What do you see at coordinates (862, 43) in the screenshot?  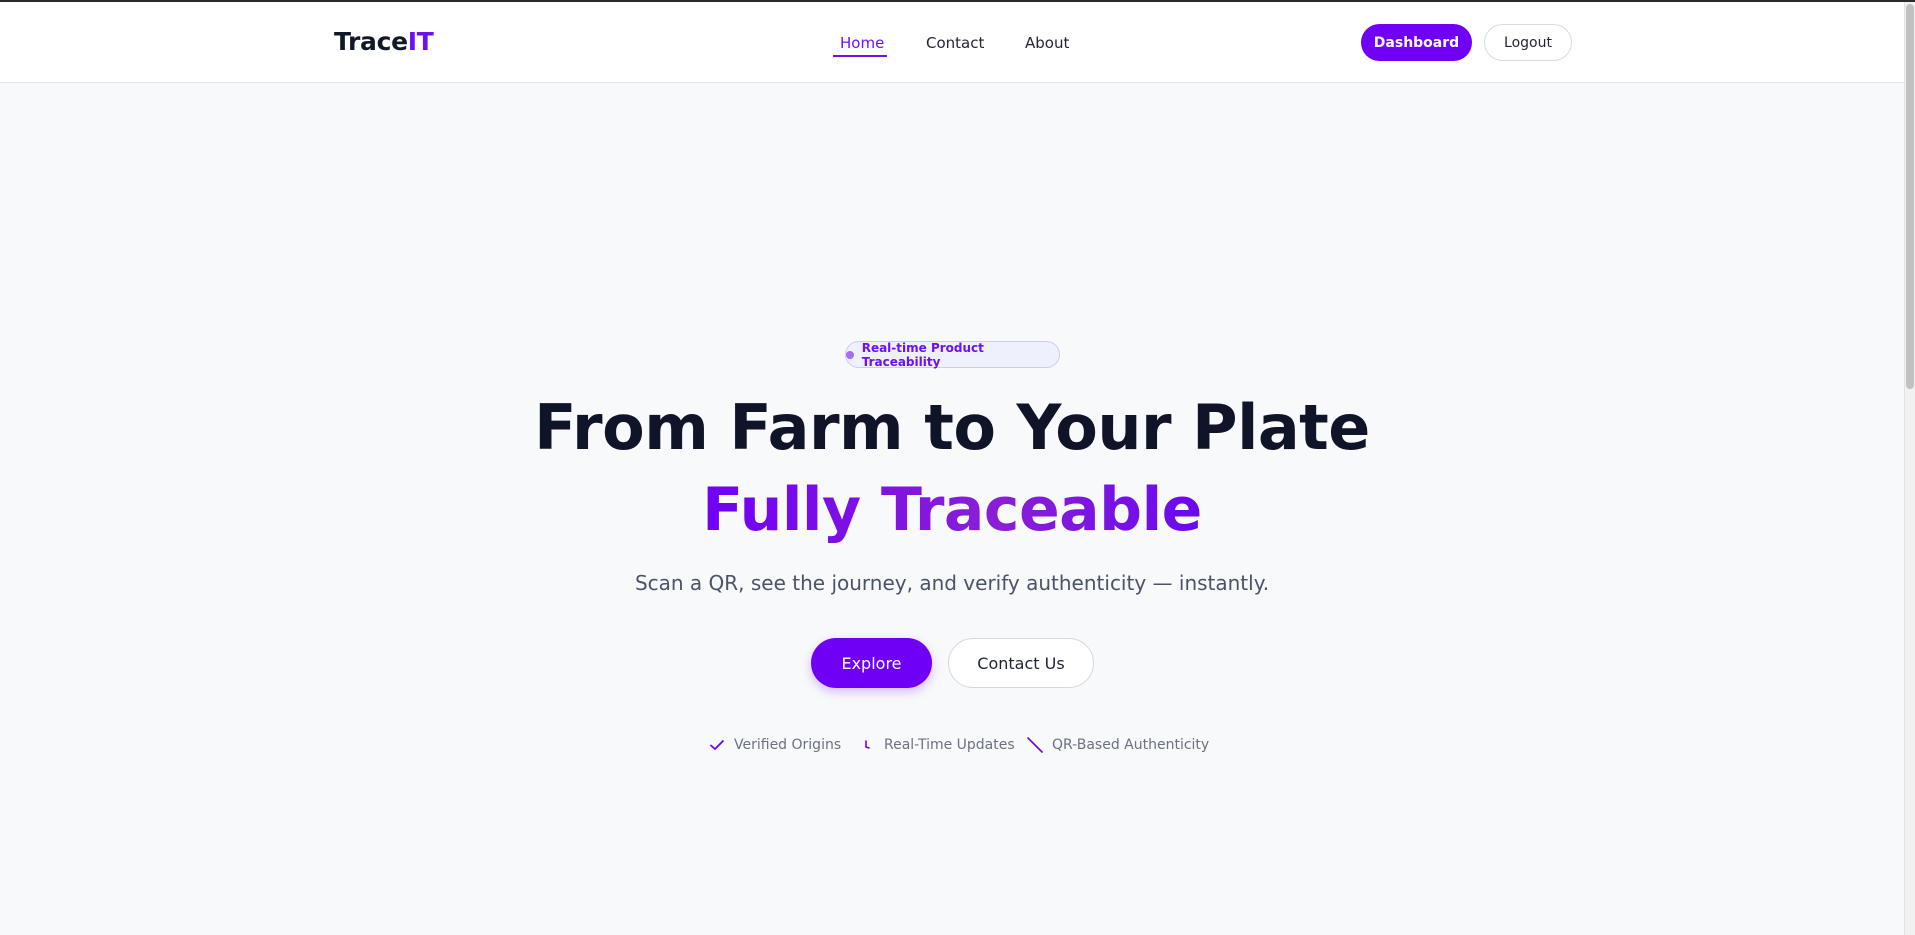 I see `nav-link-home: Home` at bounding box center [862, 43].